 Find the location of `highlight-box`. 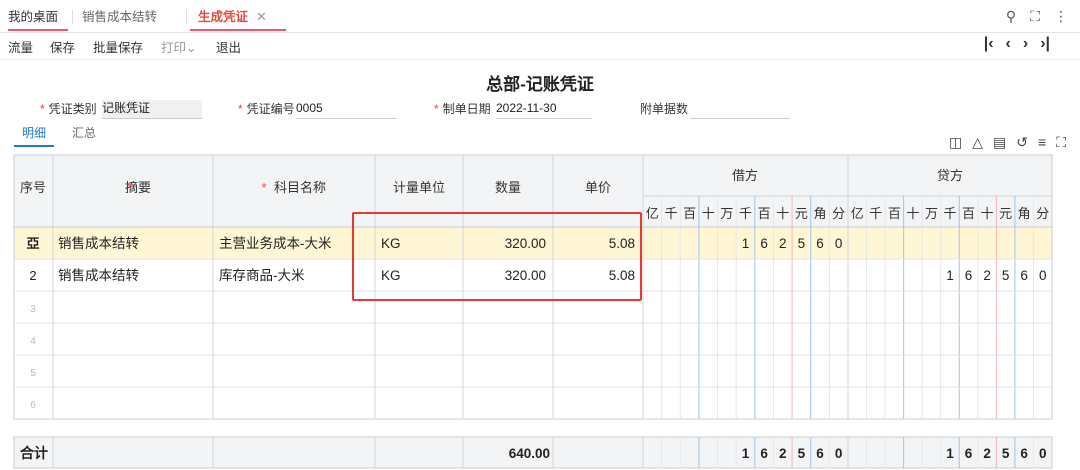

highlight-box is located at coordinates (497, 256).